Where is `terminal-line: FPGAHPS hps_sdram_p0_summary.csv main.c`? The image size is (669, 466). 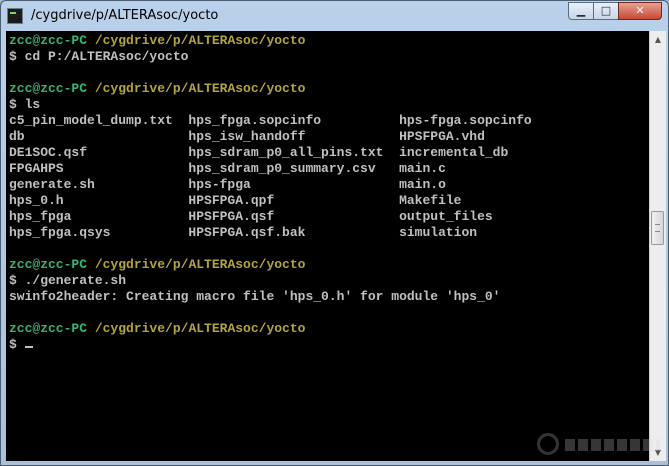 terminal-line: FPGAHPS hps_sdram_p0_summary.csv main.c is located at coordinates (270, 169).